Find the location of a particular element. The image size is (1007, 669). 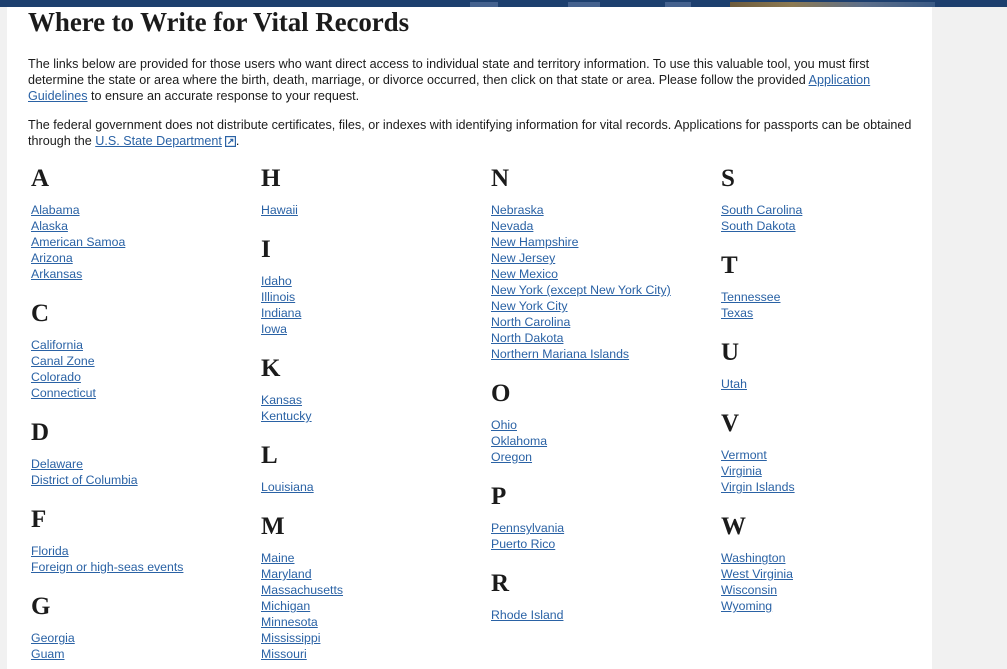

state-link-guam: Guam is located at coordinates (48, 654).